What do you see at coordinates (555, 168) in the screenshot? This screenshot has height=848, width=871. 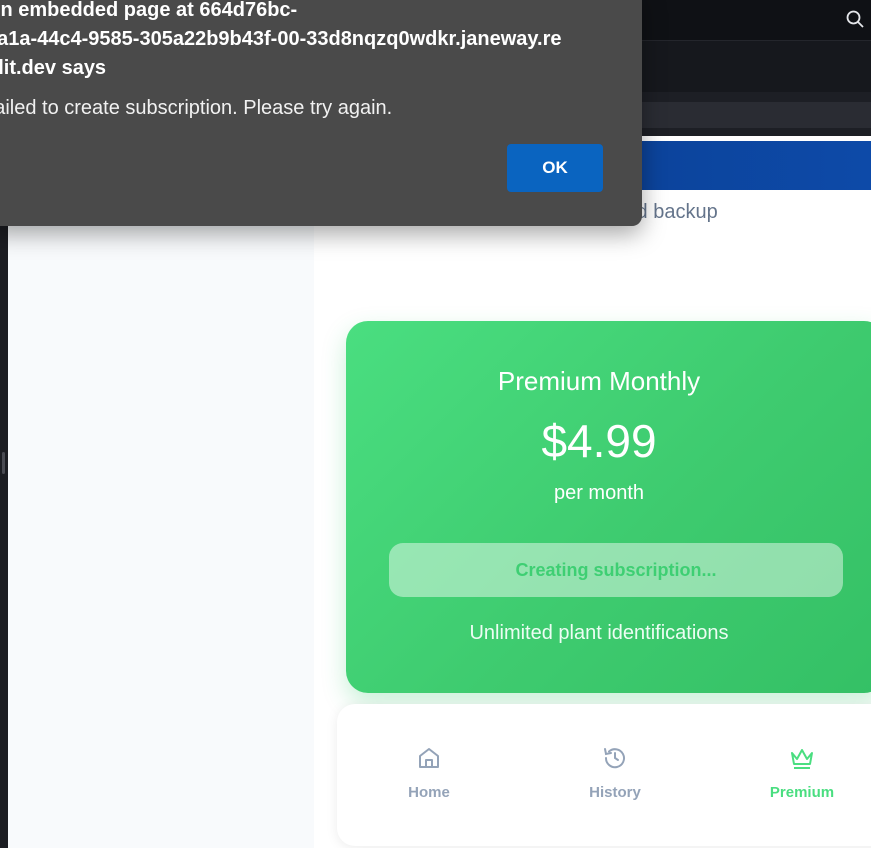 I see `ok-button: OK` at bounding box center [555, 168].